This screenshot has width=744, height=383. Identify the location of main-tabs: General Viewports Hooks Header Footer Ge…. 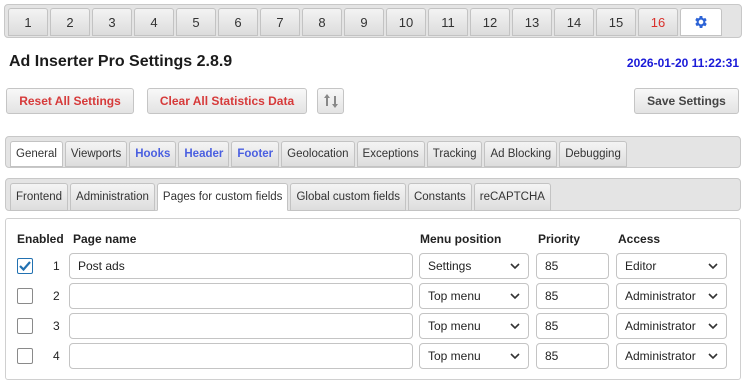
(373, 152).